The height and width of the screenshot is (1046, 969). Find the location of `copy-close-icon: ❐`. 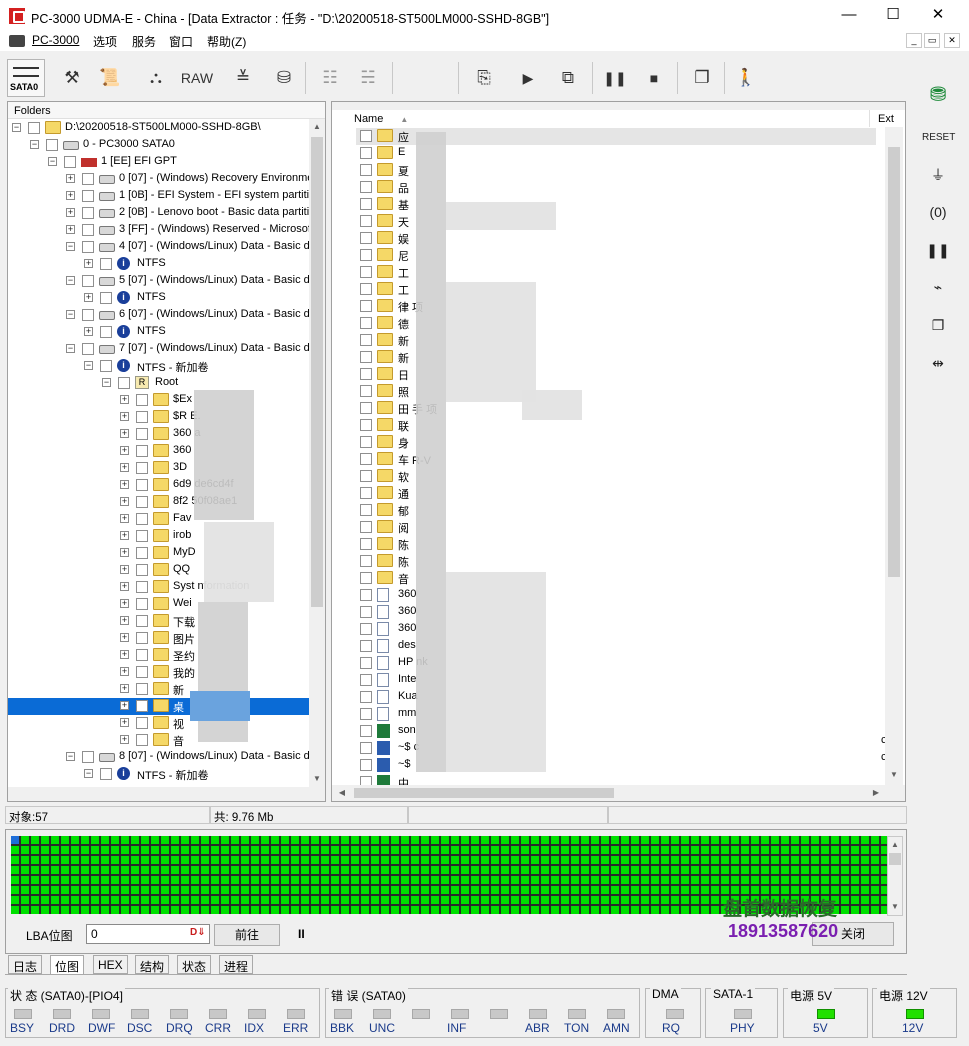

copy-close-icon: ❐ is located at coordinates (938, 325).